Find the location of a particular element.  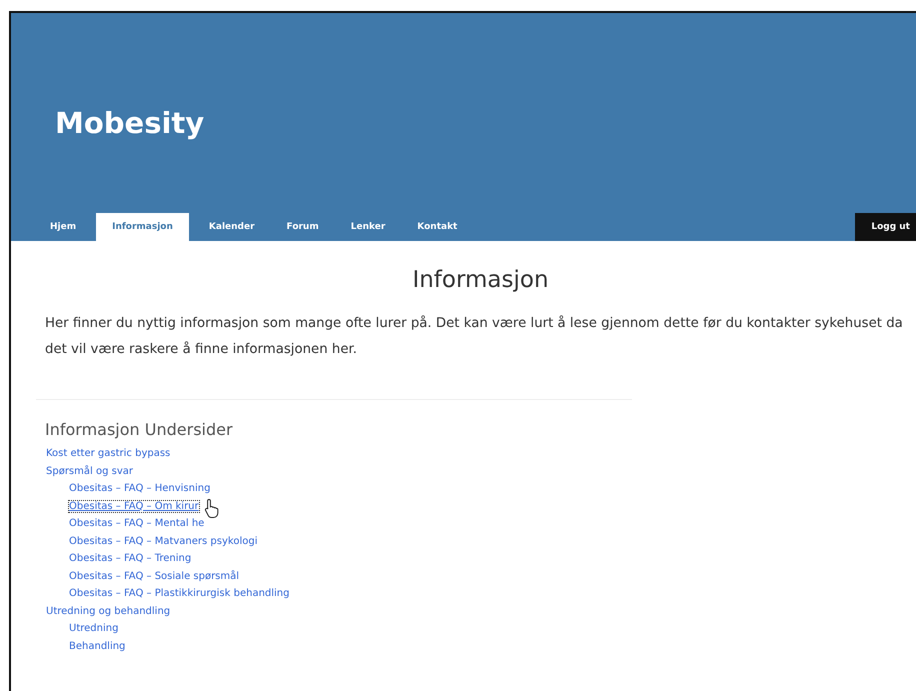

subpage-link: Obesitas – FAQ – Plastikkirurgisk behandling is located at coordinates (179, 593).